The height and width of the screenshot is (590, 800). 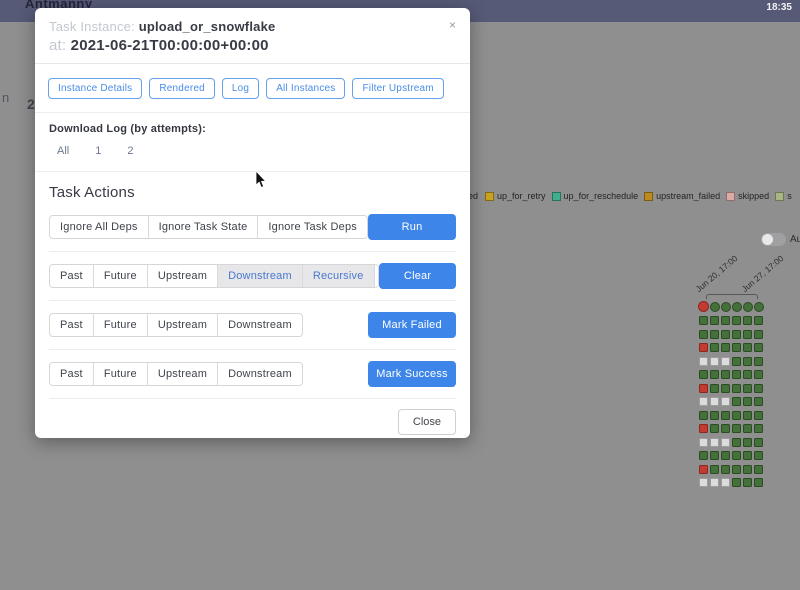 What do you see at coordinates (99, 227) in the screenshot?
I see `ignore-all-deps-option: Ignore All Deps` at bounding box center [99, 227].